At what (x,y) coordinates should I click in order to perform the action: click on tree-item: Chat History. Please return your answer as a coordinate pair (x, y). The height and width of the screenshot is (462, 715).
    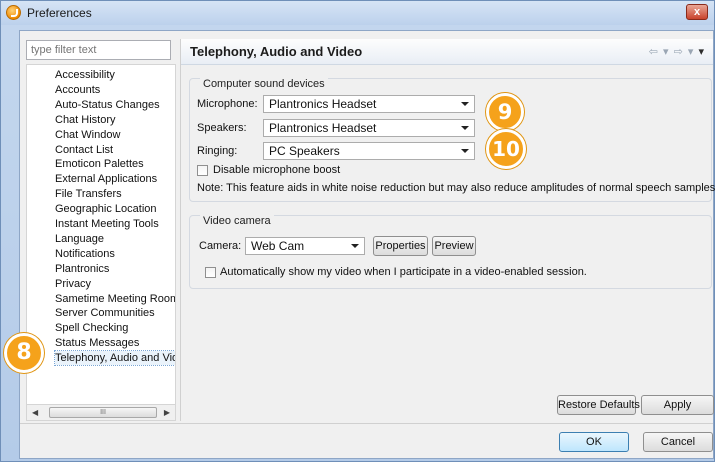
    Looking at the image, I should click on (85, 120).